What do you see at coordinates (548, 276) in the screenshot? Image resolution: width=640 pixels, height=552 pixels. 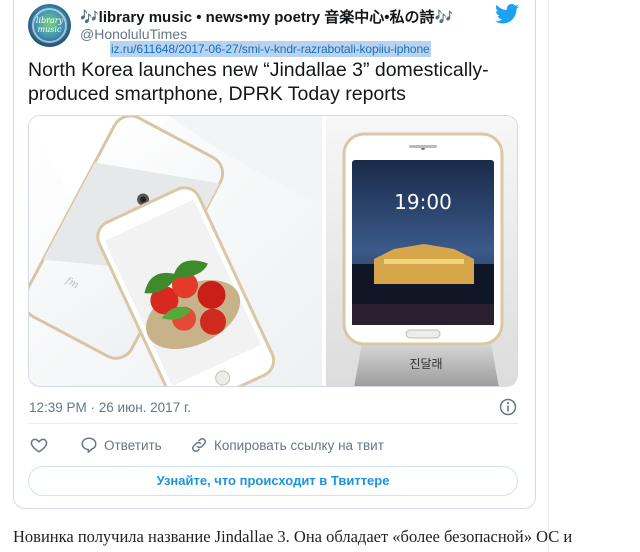 I see `column-divider` at bounding box center [548, 276].